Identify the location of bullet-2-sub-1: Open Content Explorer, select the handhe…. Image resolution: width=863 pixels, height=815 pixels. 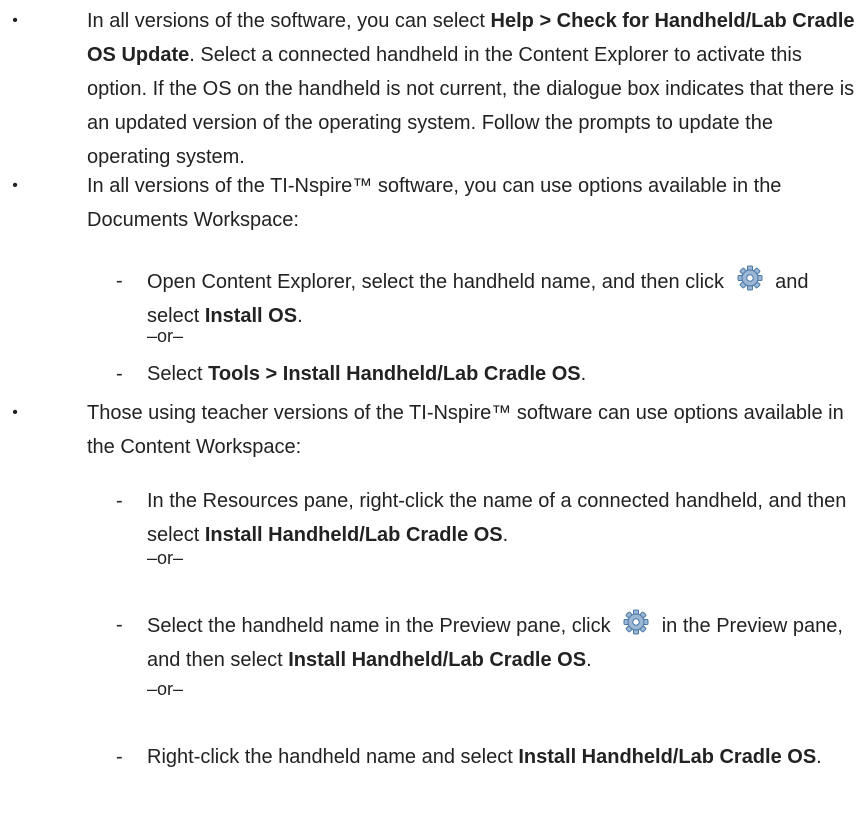
(502, 298).